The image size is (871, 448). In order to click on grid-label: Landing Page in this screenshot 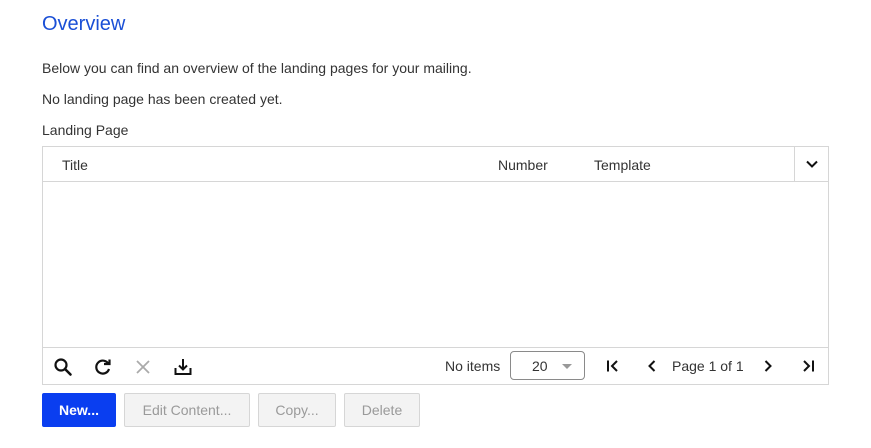, I will do `click(85, 130)`.